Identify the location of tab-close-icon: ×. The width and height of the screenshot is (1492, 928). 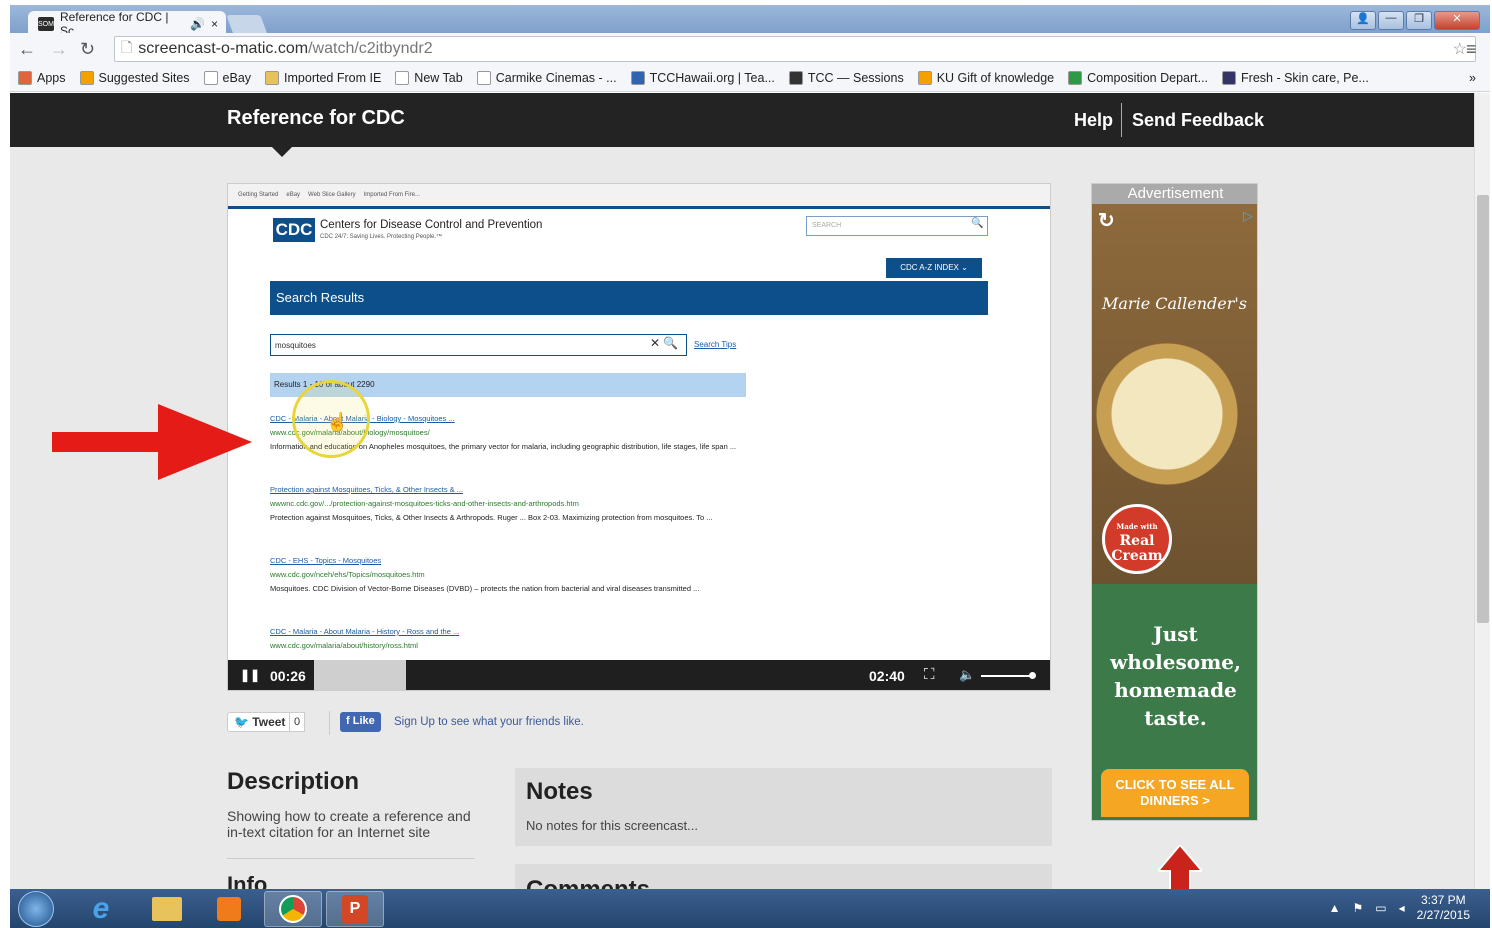
(214, 24).